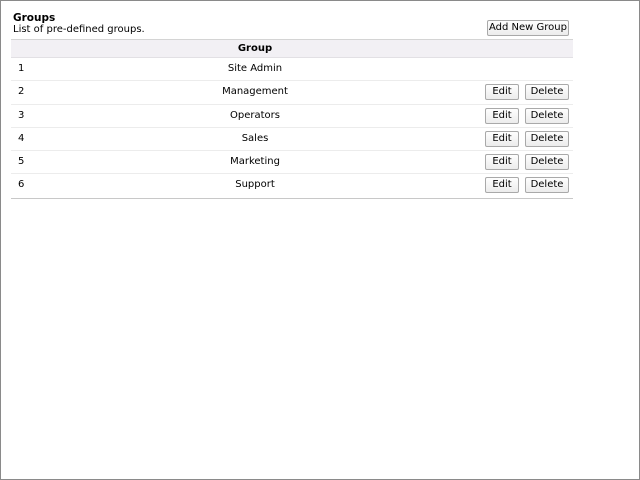 The image size is (640, 480). I want to click on page-header: Groups List of pre-defined groups., so click(79, 23).